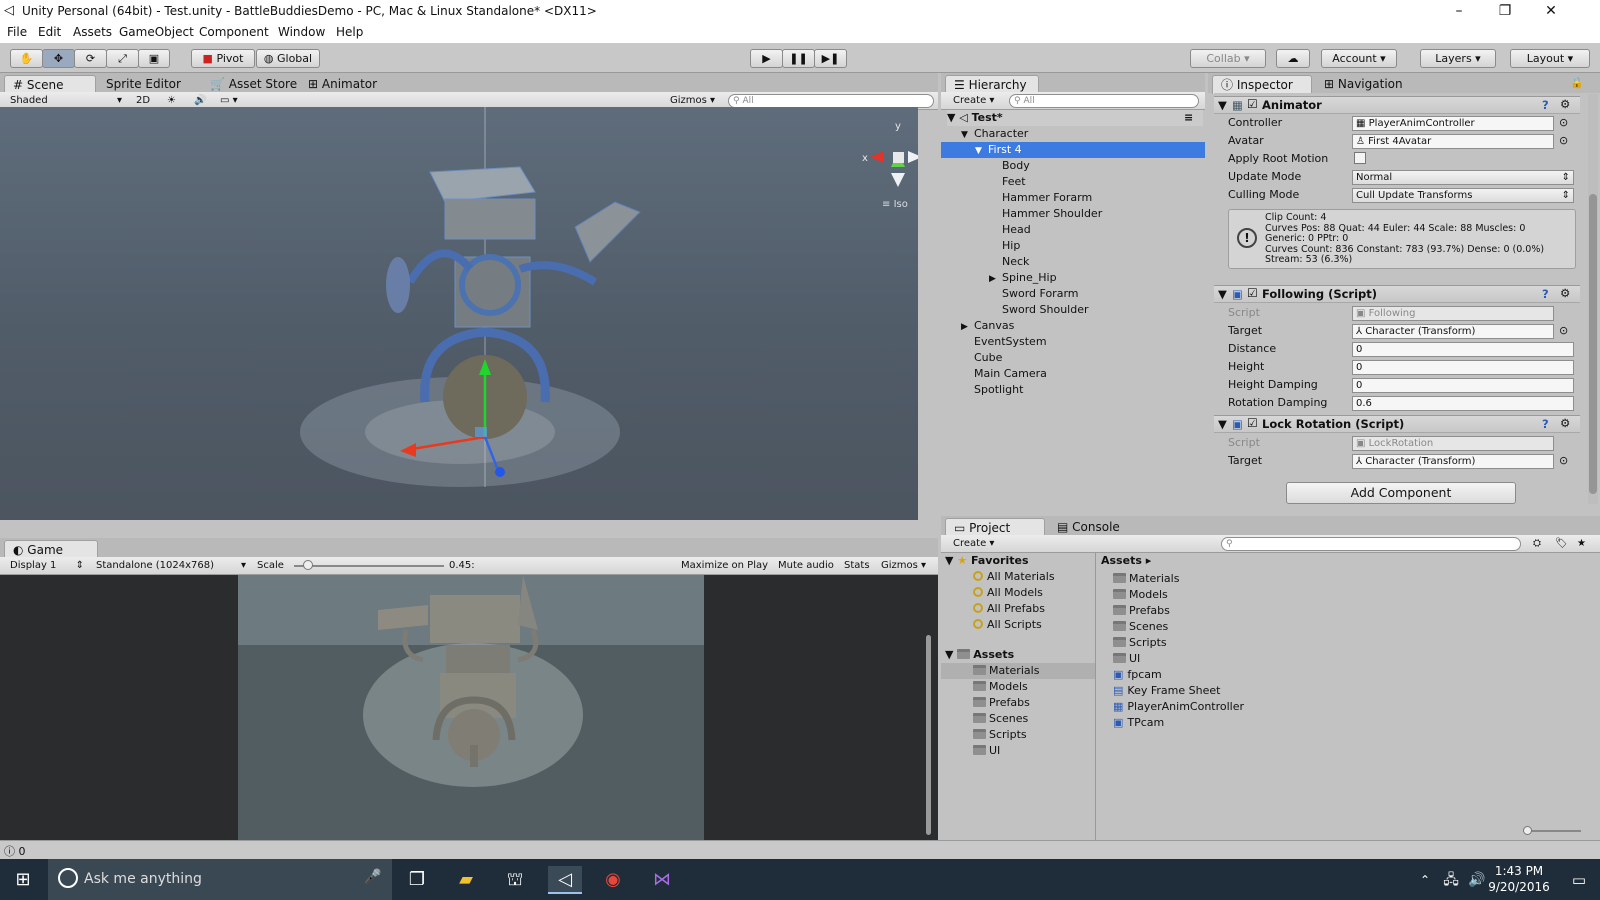 The width and height of the screenshot is (1600, 900). I want to click on hierarchy-item: Hammer Shoulder, so click(1045, 214).